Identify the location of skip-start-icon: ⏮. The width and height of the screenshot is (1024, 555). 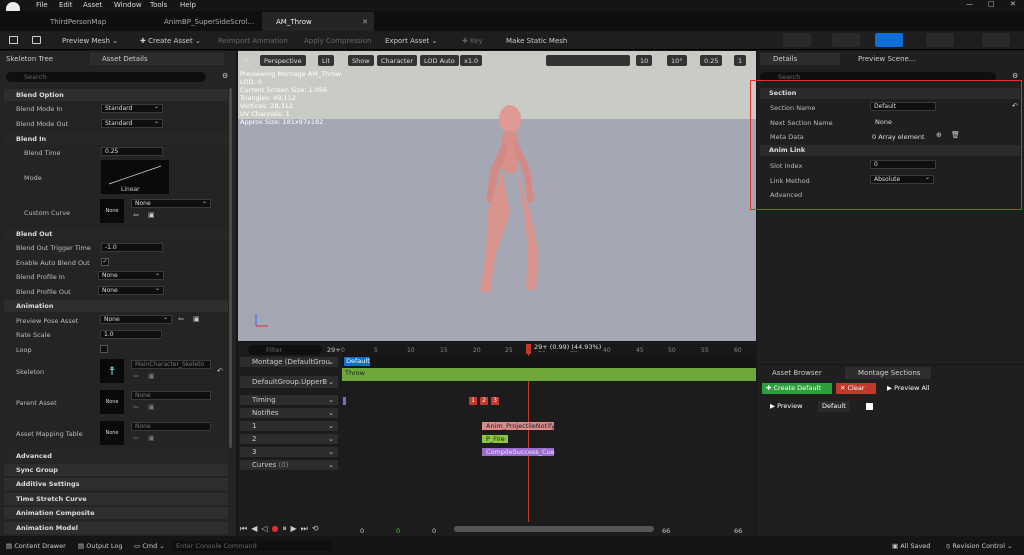
(243, 529).